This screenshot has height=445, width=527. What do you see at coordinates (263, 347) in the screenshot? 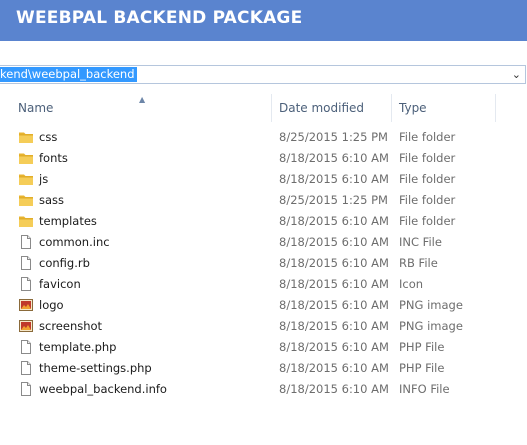
I see `file-row: template.php 8/18/2015 6:10 AM PHP File` at bounding box center [263, 347].